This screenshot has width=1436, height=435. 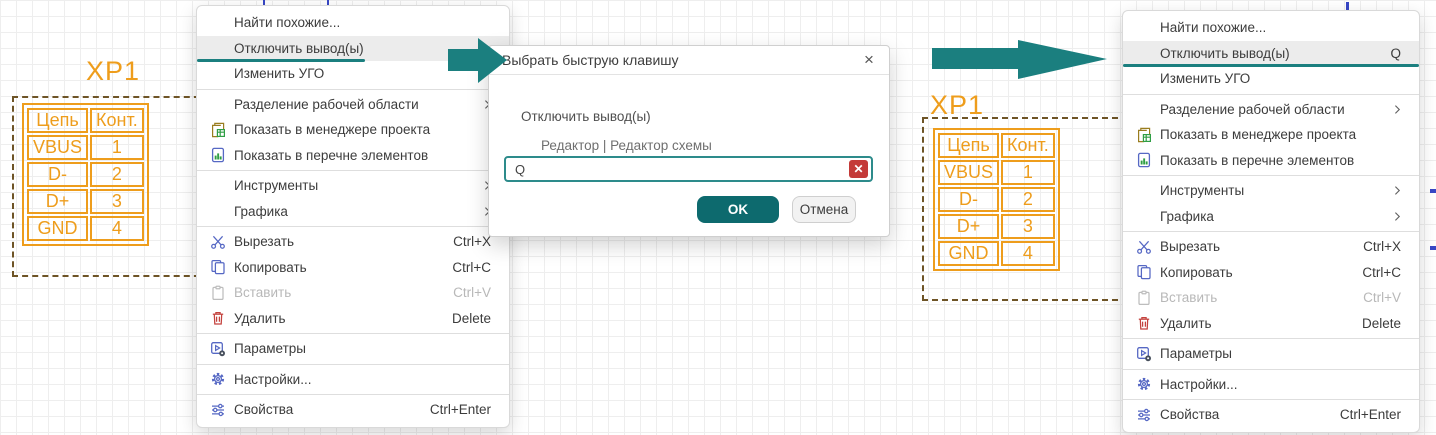 What do you see at coordinates (1143, 135) in the screenshot?
I see `project-manager-icon` at bounding box center [1143, 135].